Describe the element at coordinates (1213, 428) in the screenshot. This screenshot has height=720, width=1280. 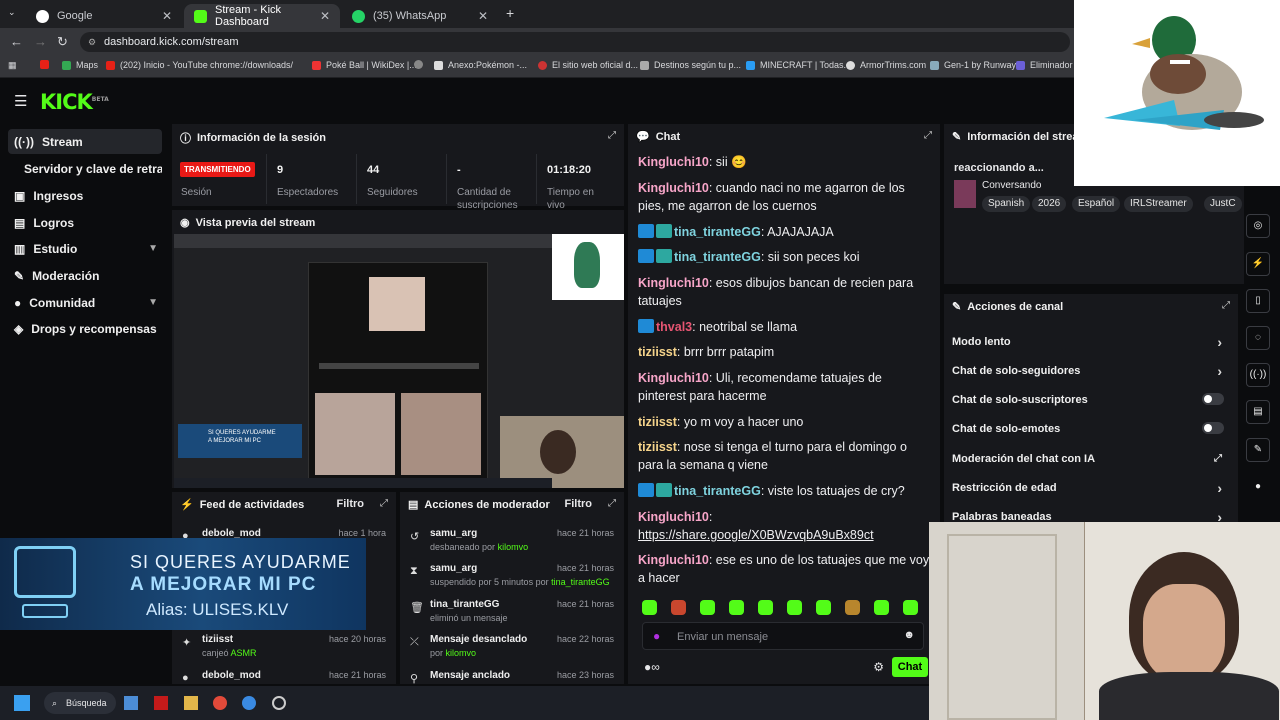
I see `emotes-only-toggle` at that location.